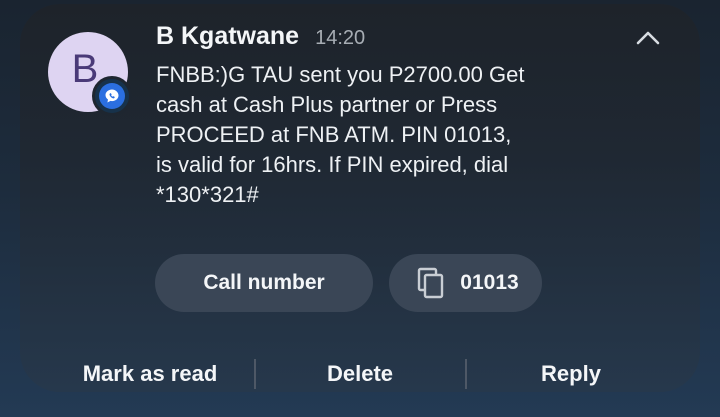 This screenshot has width=720, height=417. I want to click on notification-actions: Mark as read Delete Reply, so click(360, 374).